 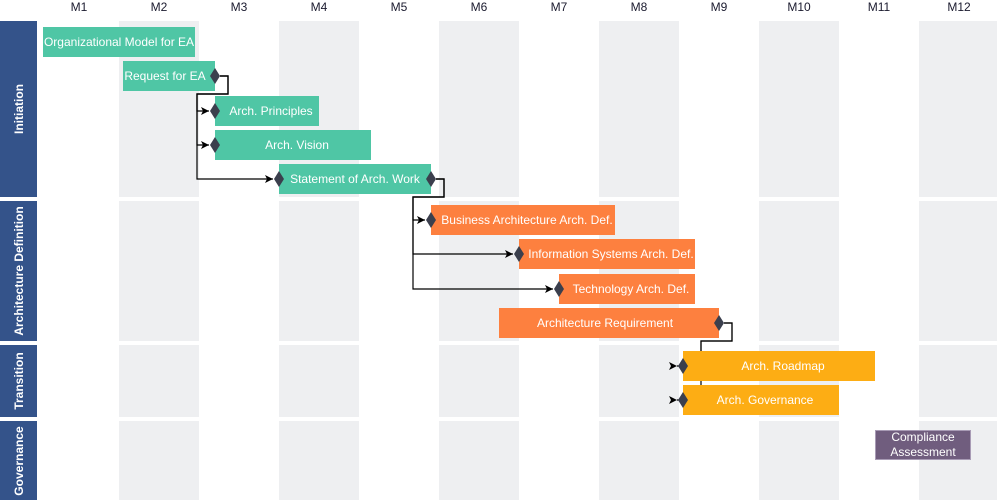 I want to click on lane-label: Transition, so click(x=18, y=381).